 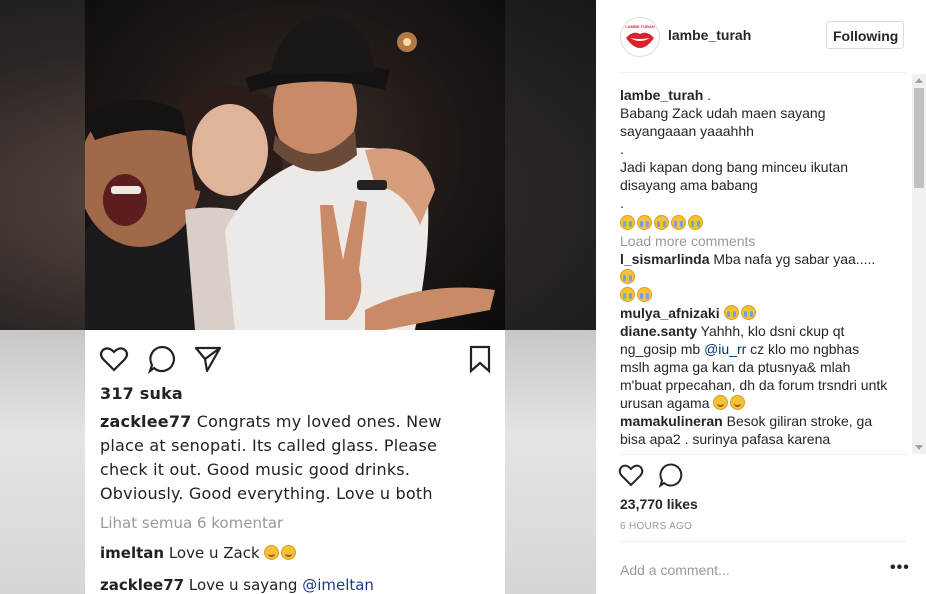 What do you see at coordinates (755, 241) in the screenshot?
I see `load-more-comments: Load more comments` at bounding box center [755, 241].